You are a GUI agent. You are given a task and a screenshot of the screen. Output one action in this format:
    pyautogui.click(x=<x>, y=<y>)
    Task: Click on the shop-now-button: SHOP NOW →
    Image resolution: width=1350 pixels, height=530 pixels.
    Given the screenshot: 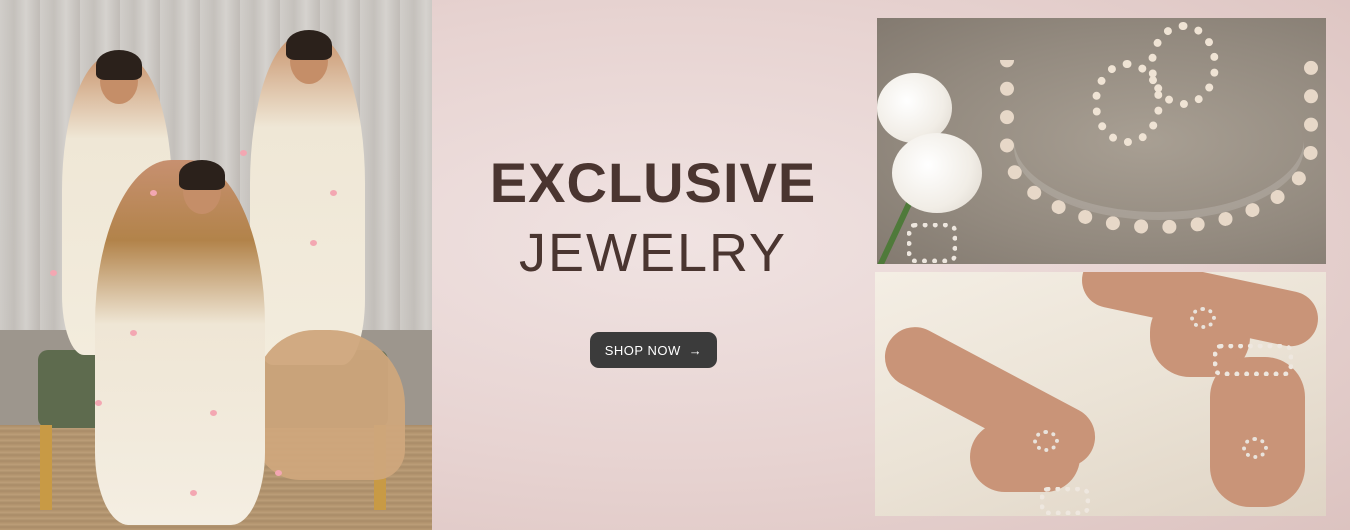 What is the action you would take?
    pyautogui.click(x=653, y=350)
    